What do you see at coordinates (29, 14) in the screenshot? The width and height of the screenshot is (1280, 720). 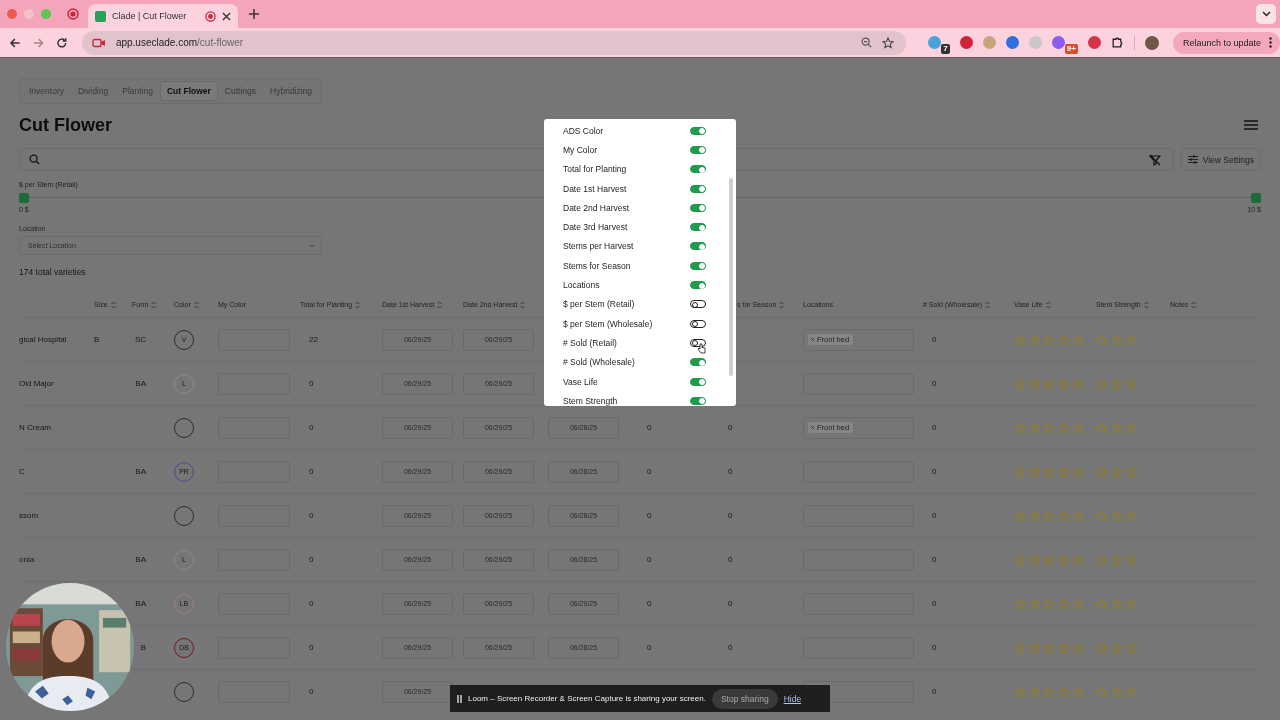 I see `minimize-window-button` at bounding box center [29, 14].